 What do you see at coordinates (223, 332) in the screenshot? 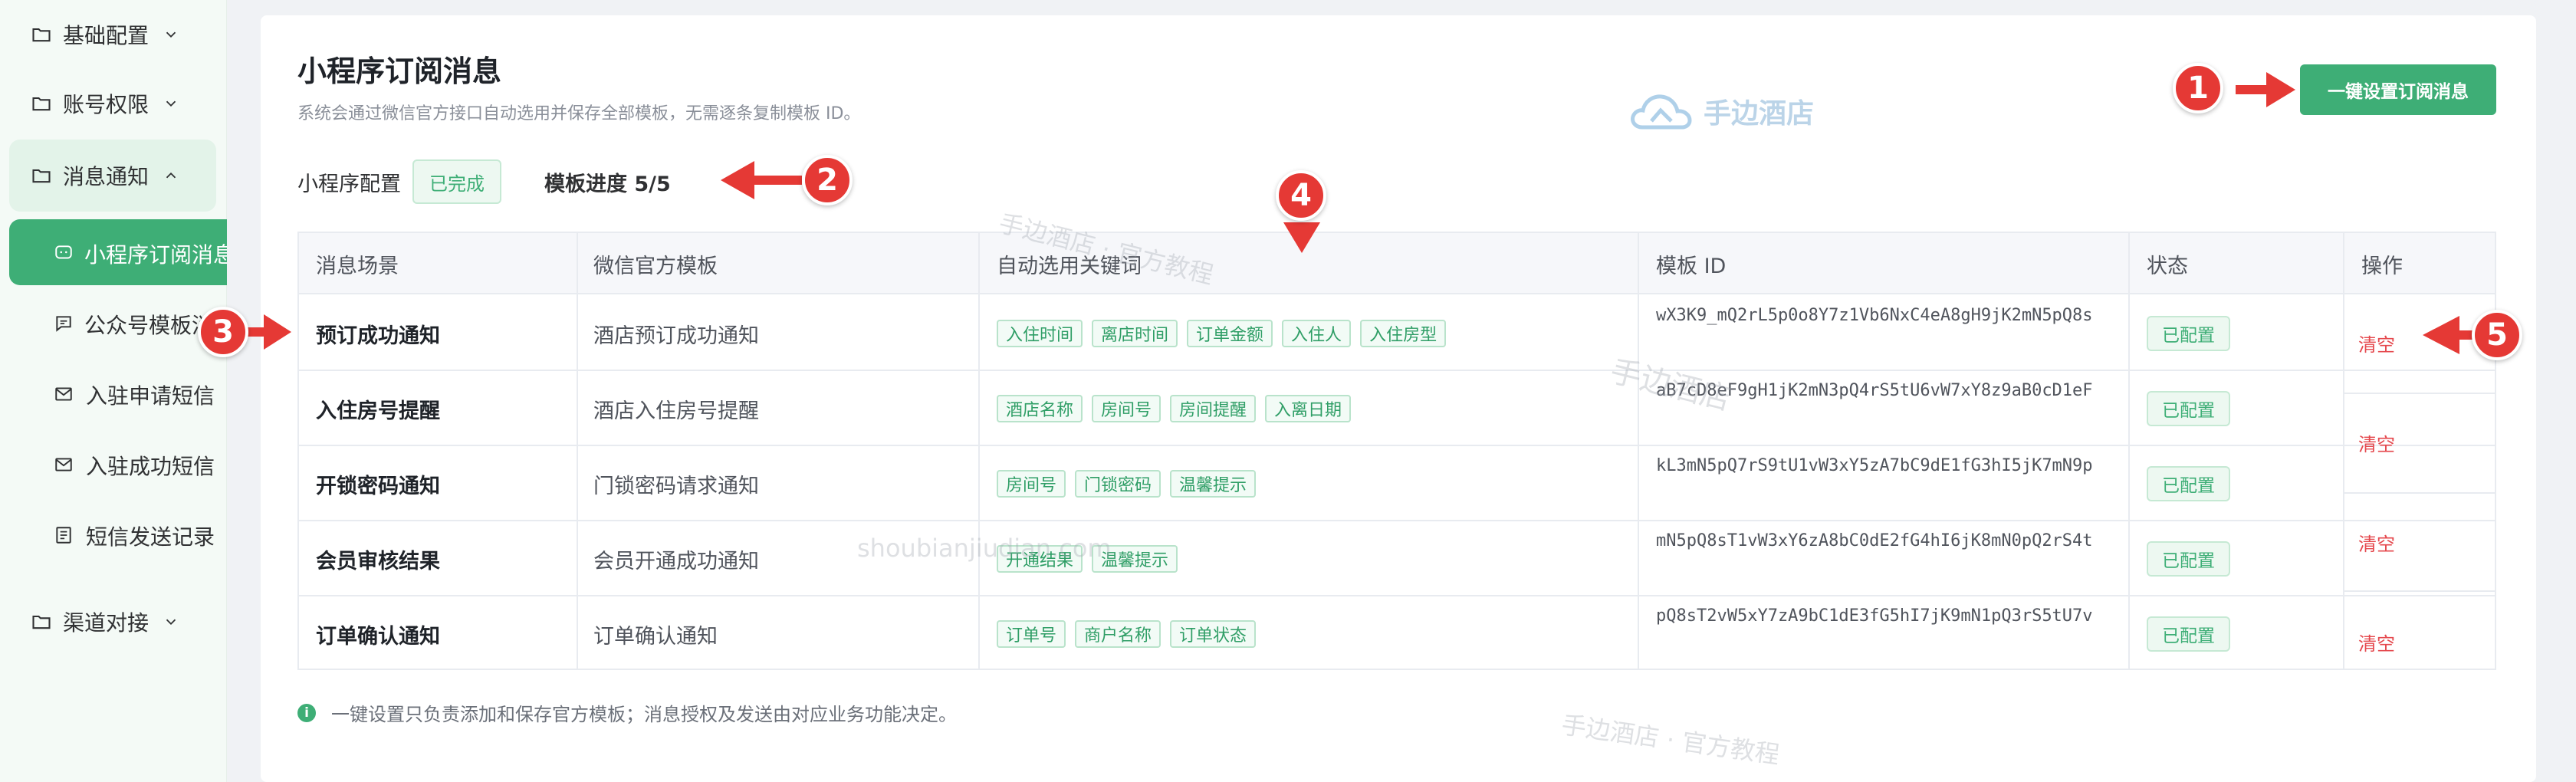
I see `annotation-badge: 3` at bounding box center [223, 332].